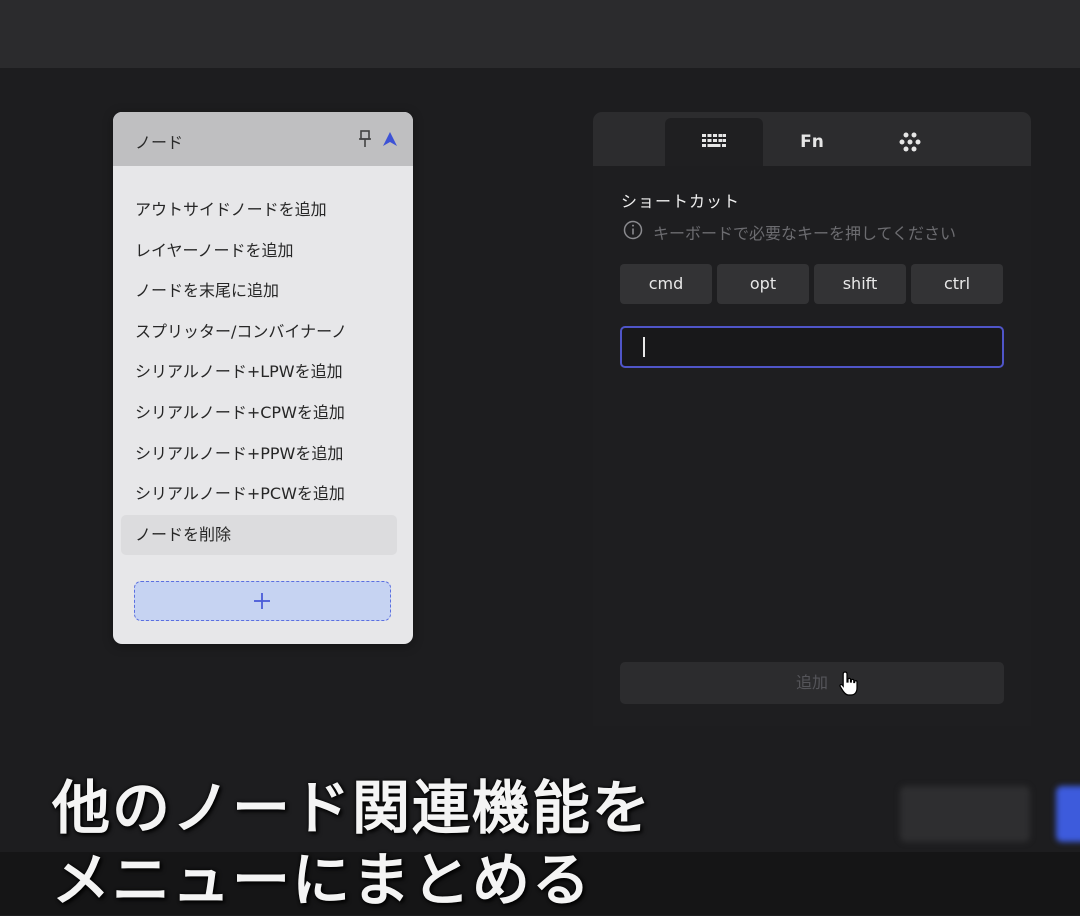  I want to click on add-shortcut-button: 追加, so click(812, 683).